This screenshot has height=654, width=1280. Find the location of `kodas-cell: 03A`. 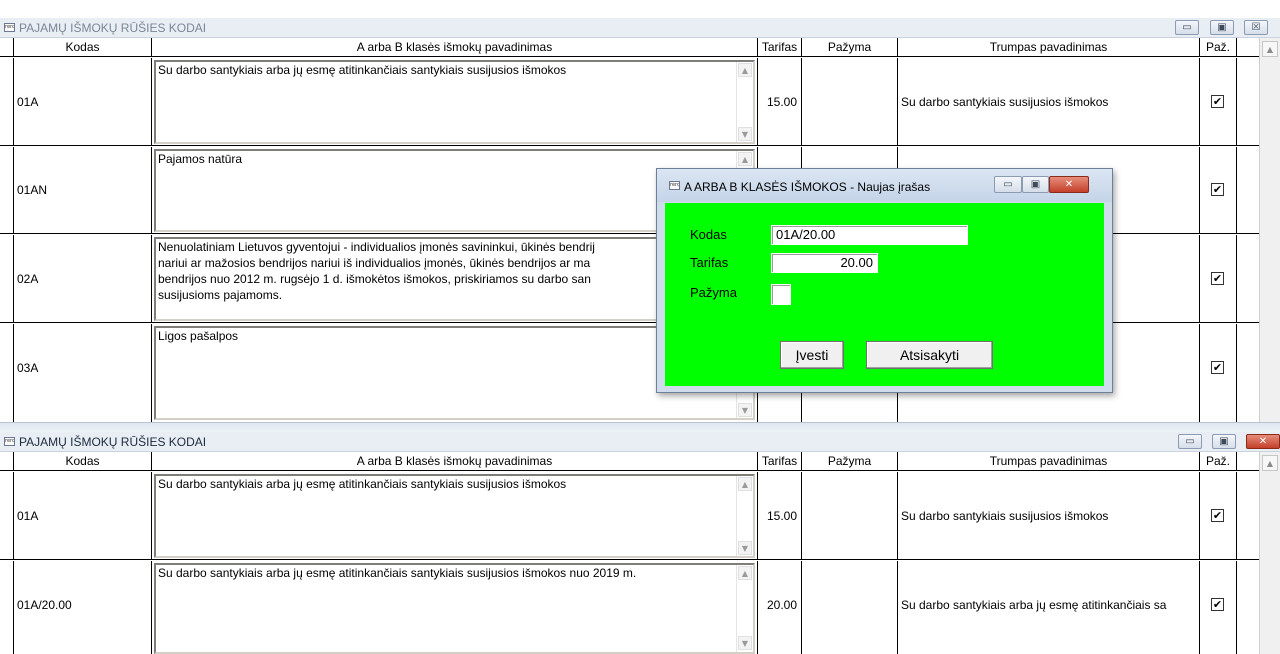

kodas-cell: 03A is located at coordinates (83, 373).